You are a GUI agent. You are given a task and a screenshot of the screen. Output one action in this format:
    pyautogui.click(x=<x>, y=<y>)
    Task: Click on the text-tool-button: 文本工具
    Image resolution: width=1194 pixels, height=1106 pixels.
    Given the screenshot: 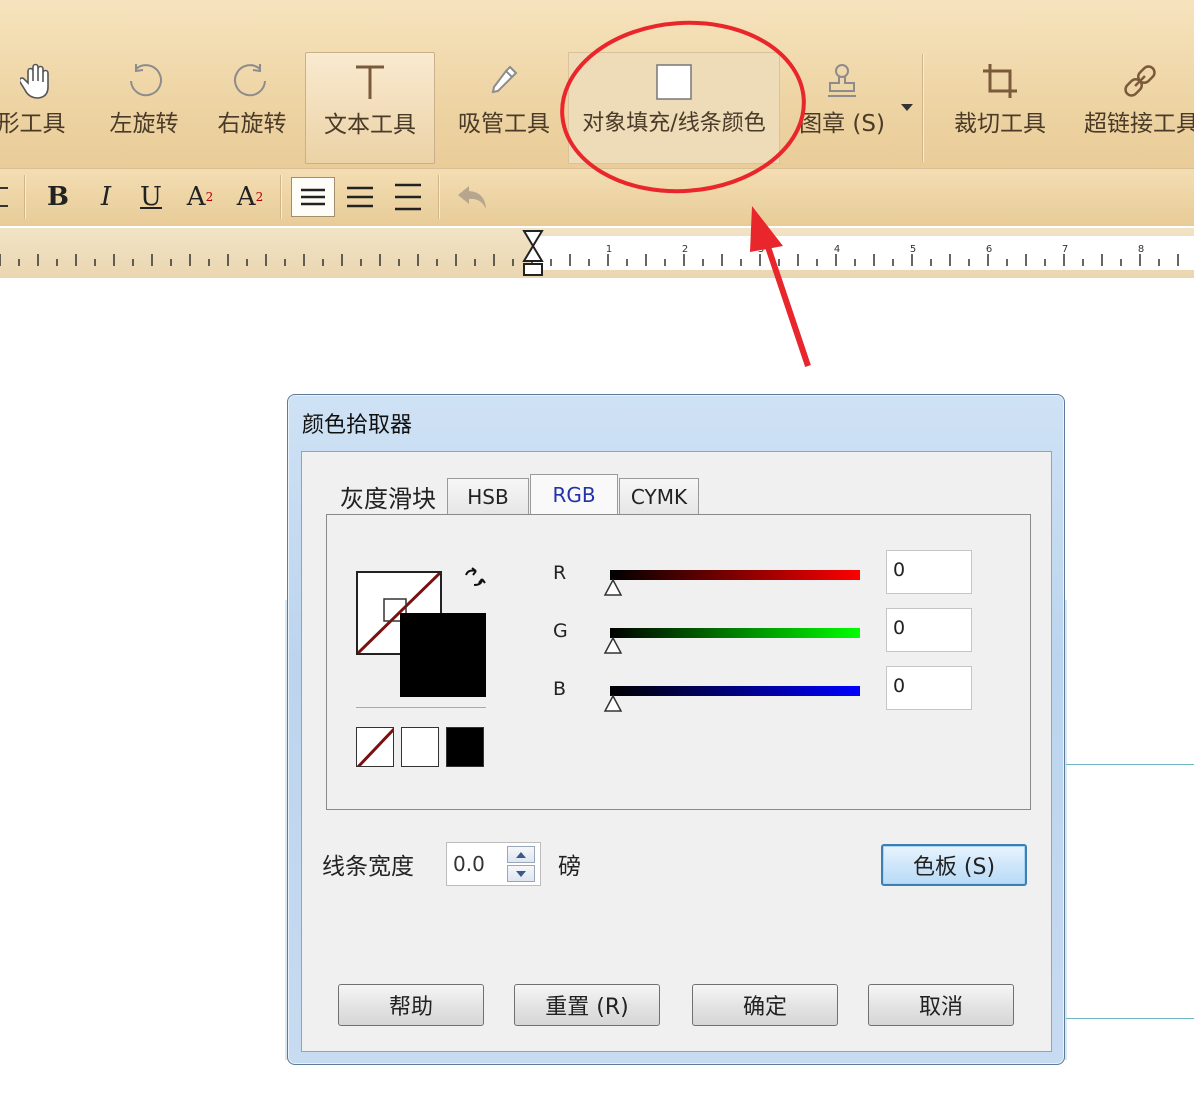 What is the action you would take?
    pyautogui.click(x=370, y=108)
    